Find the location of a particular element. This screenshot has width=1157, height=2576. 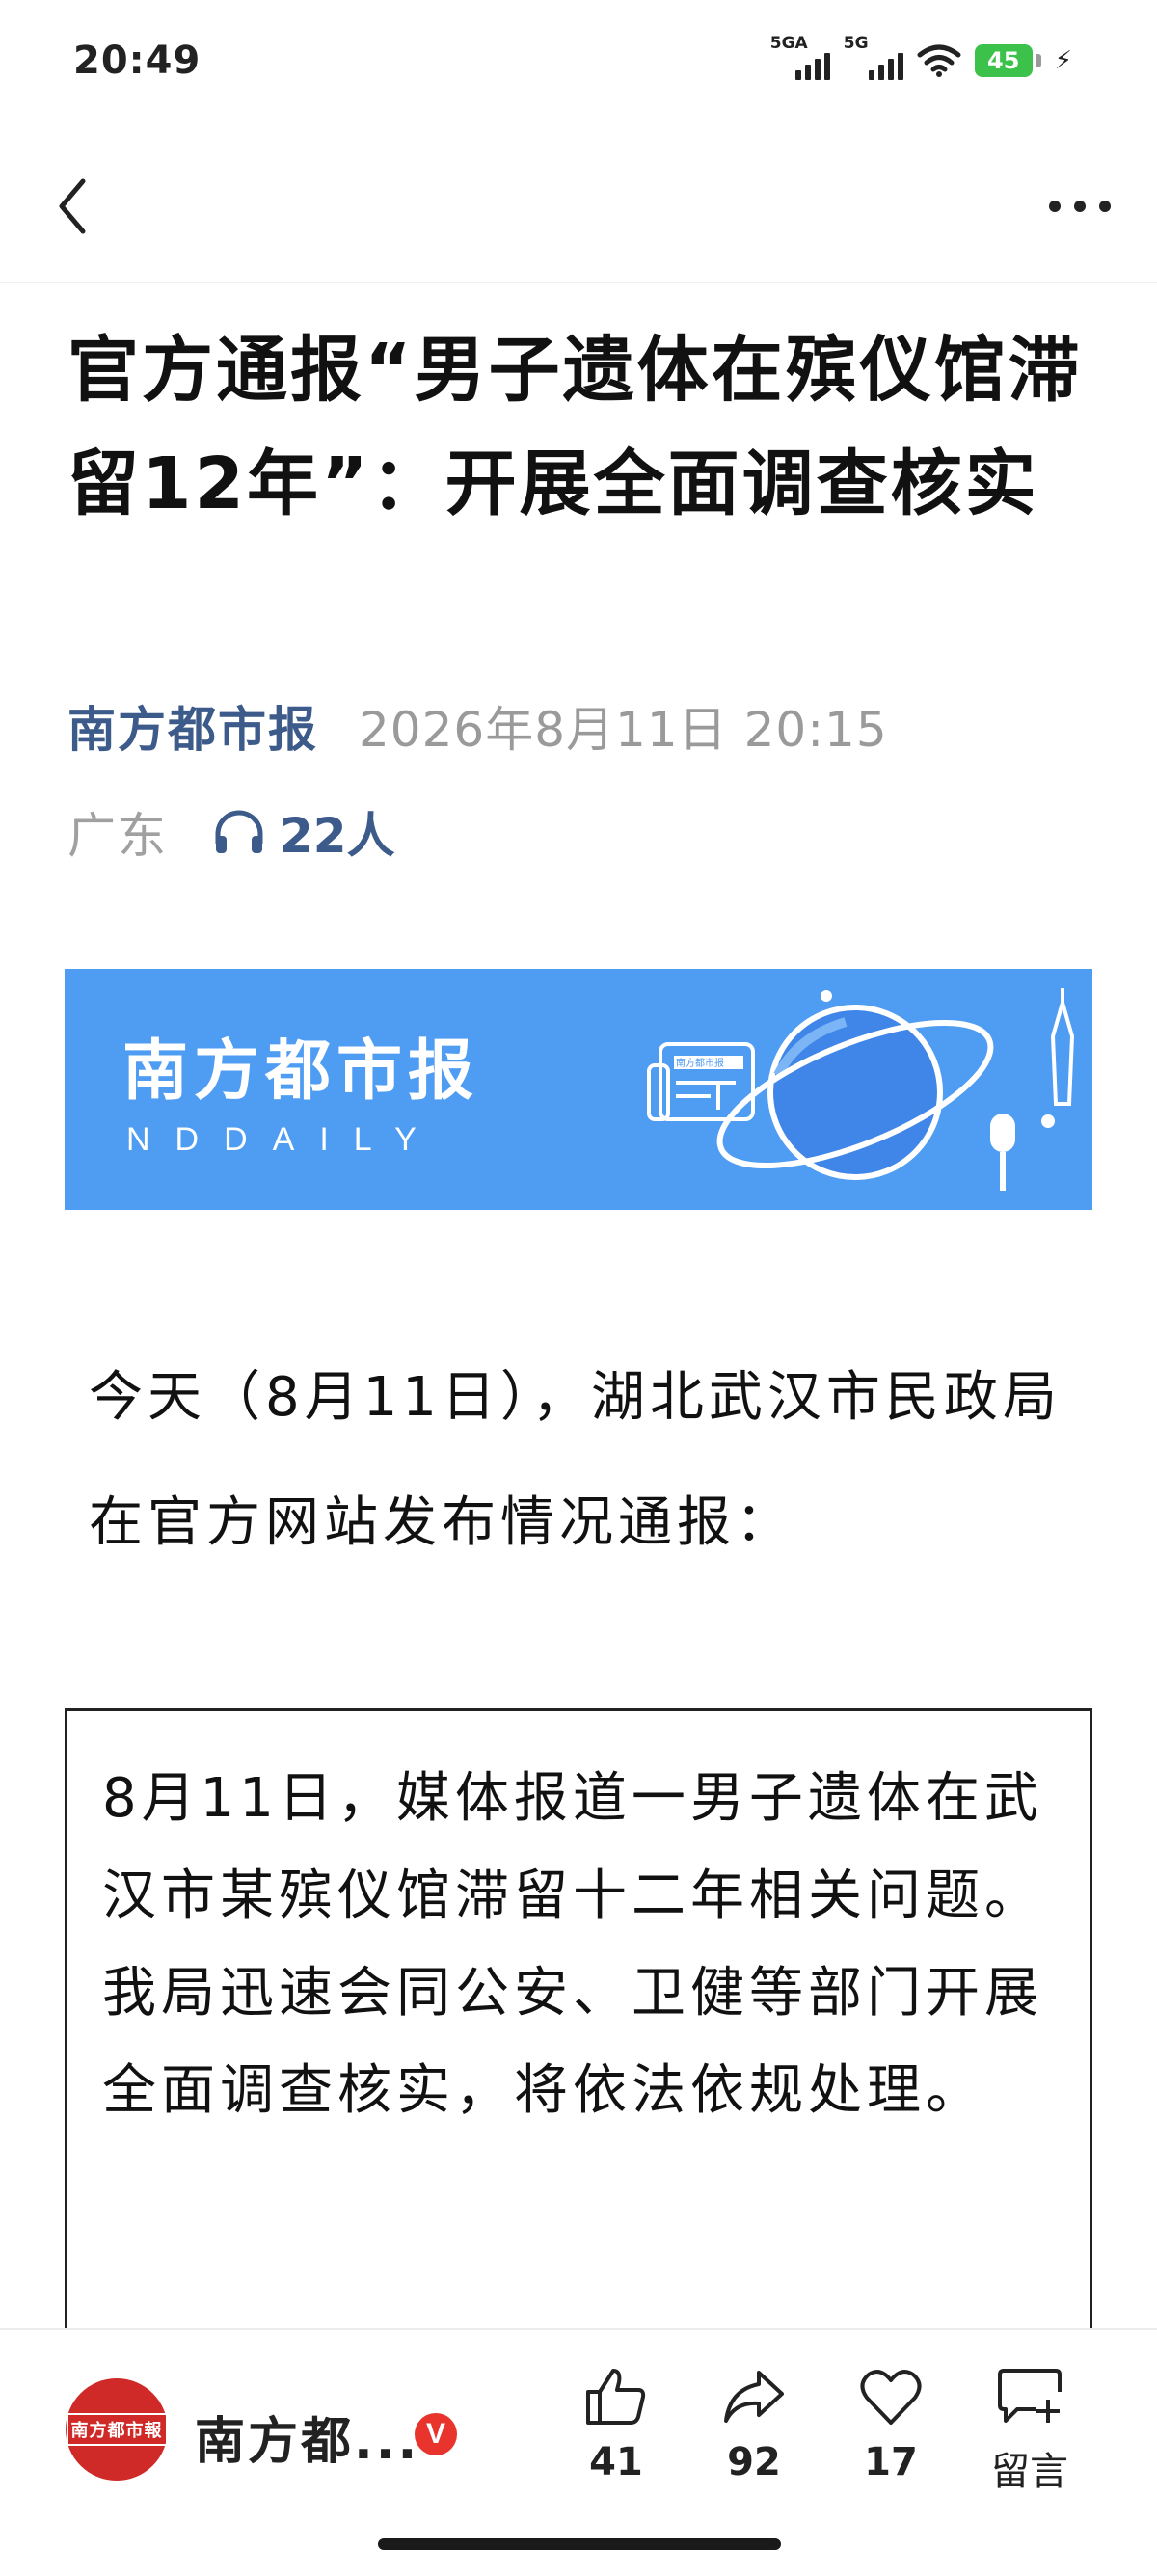

article-meta-secondary: 广东 22人 is located at coordinates (231, 832).